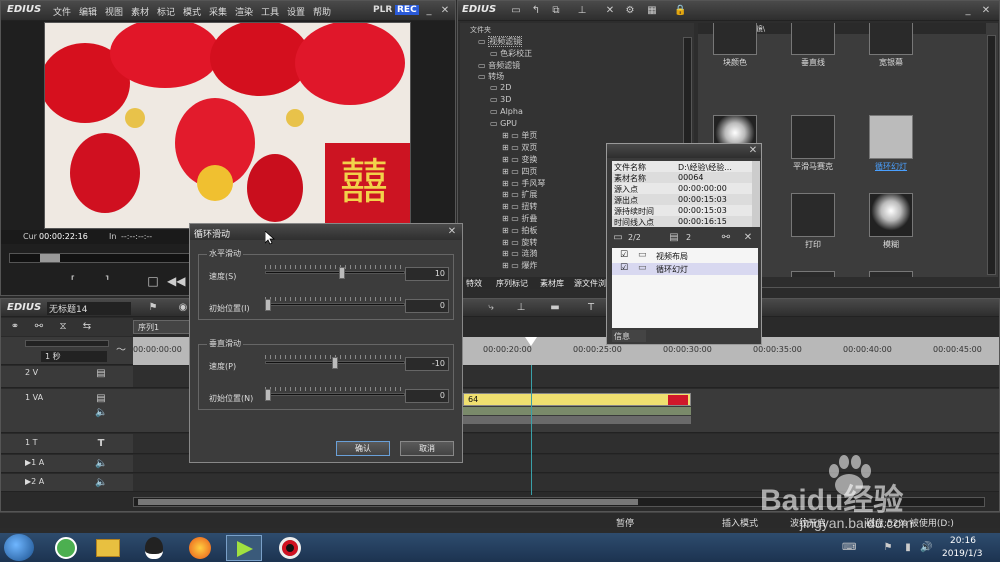 The height and width of the screenshot is (562, 1000). What do you see at coordinates (244, 548) in the screenshot?
I see `taskbar-edius` at bounding box center [244, 548].